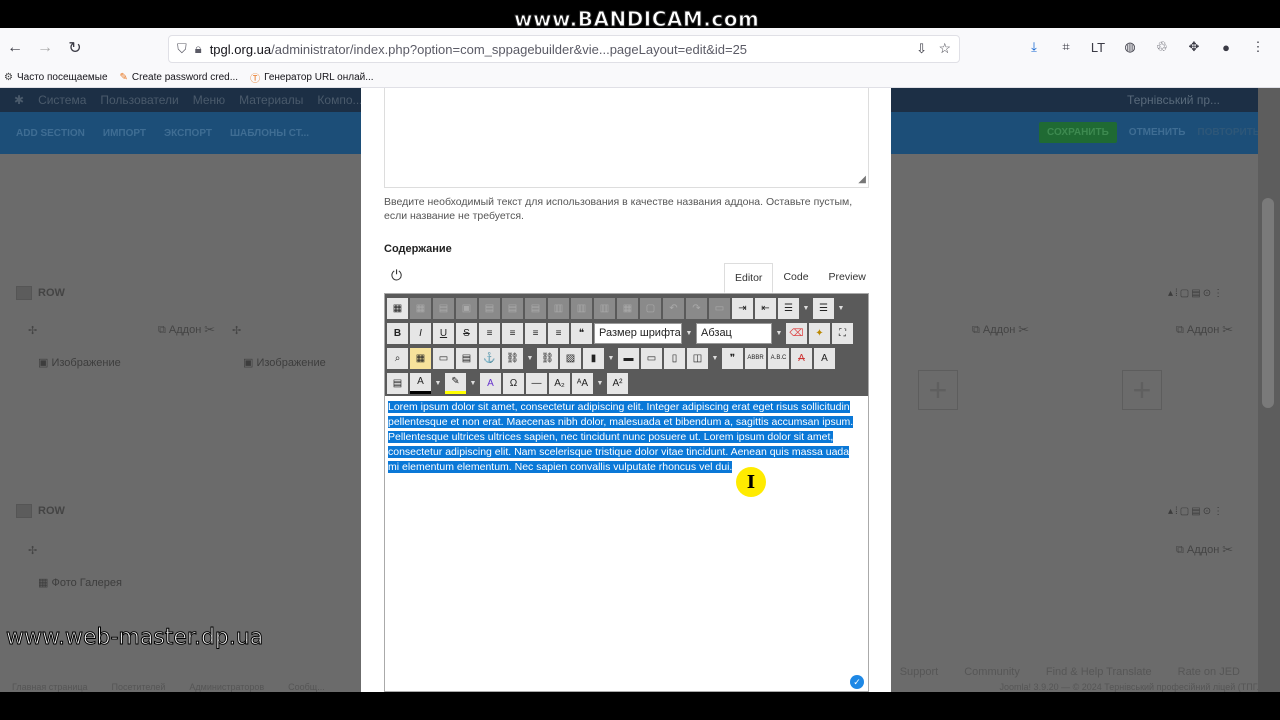 The image size is (1280, 720). I want to click on horizontal-rule-icon: —, so click(536, 383).